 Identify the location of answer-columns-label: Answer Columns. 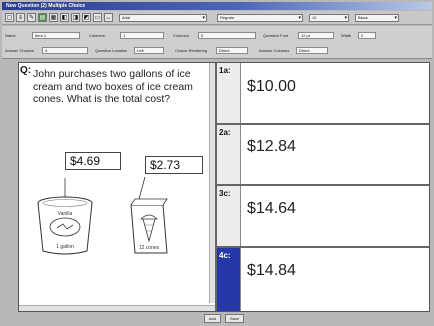
(274, 50).